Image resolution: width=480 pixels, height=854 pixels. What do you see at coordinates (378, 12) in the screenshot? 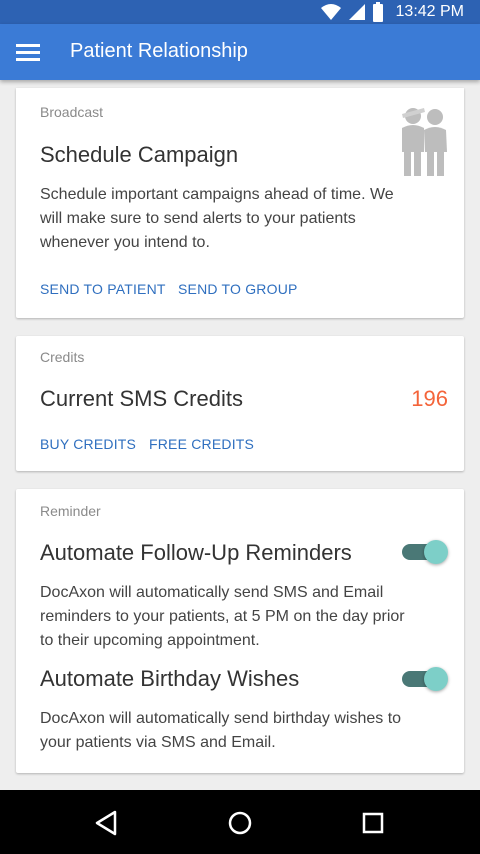
I see `battery-icon` at bounding box center [378, 12].